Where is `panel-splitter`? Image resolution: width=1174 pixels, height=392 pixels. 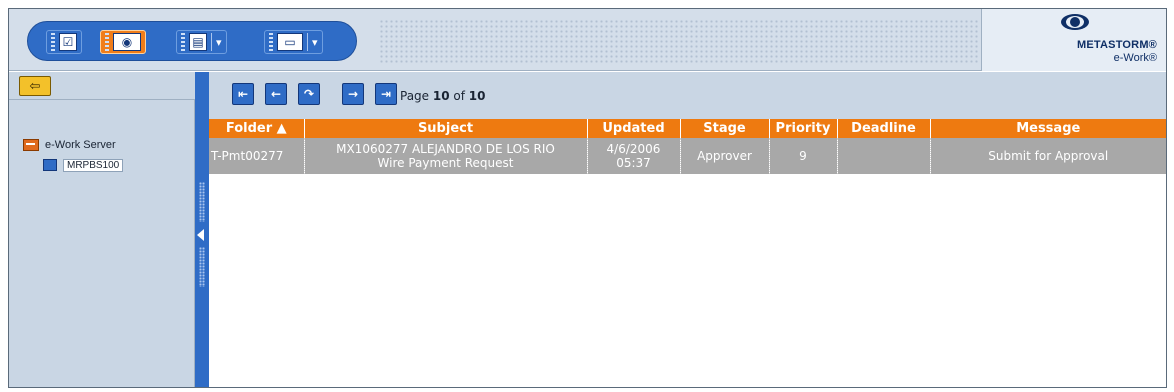 panel-splitter is located at coordinates (202, 229).